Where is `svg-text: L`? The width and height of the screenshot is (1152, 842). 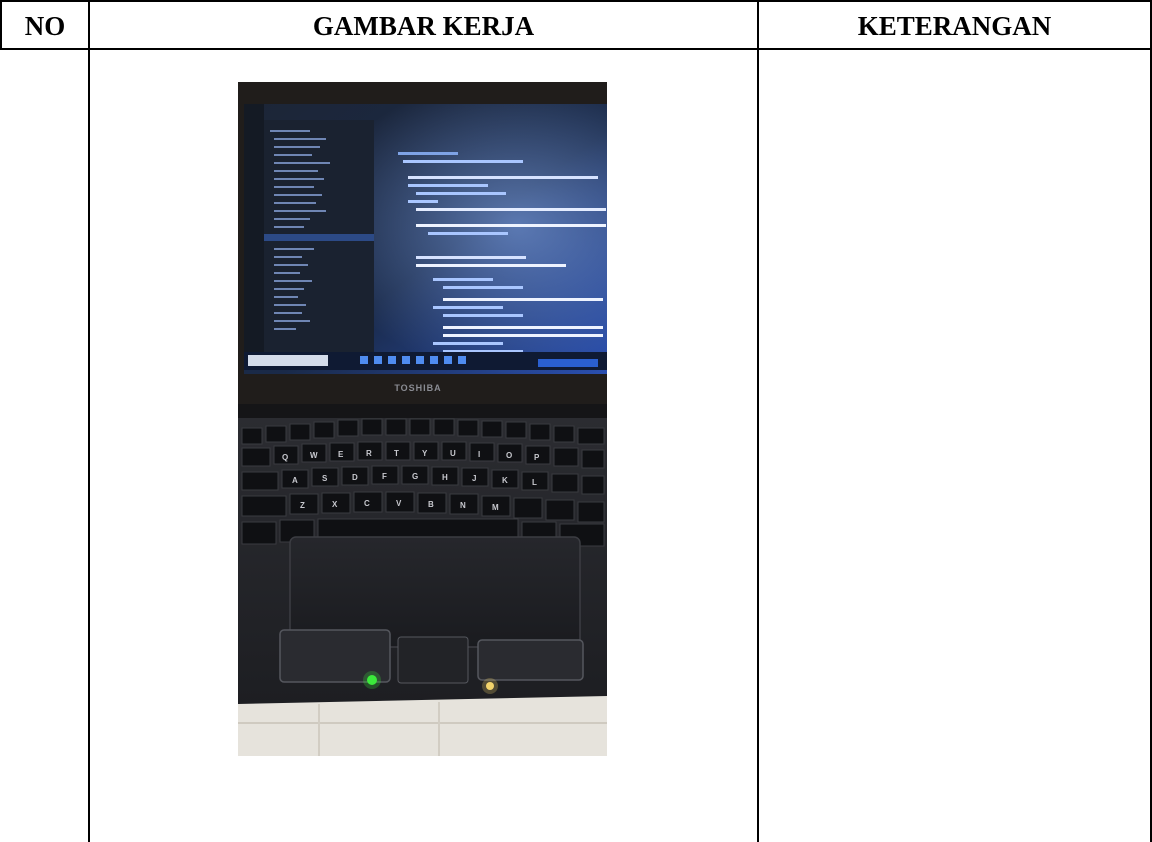
svg-text: L is located at coordinates (534, 482).